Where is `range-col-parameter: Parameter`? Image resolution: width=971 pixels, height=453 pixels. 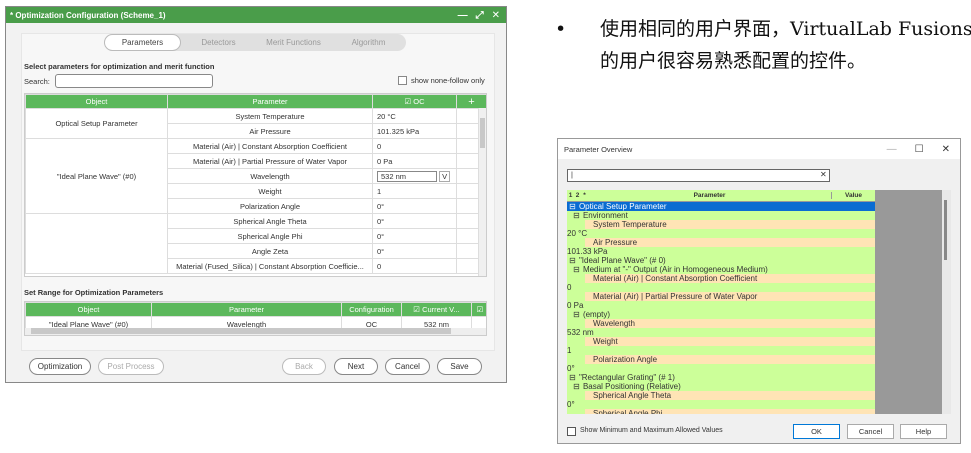
range-col-parameter: Parameter is located at coordinates (246, 309).